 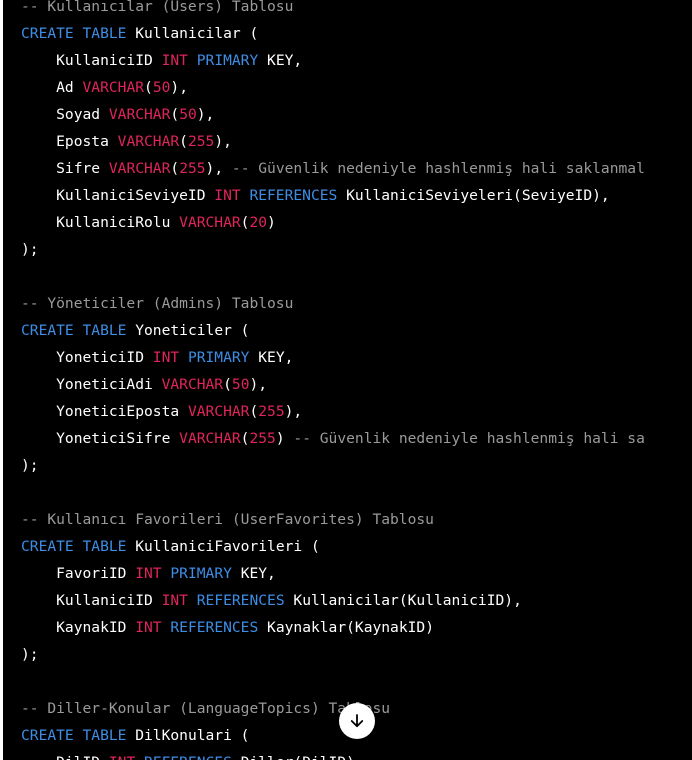 I want to click on code-token-comment: -- Kullanıcılar (Users) Tablosu, so click(x=157, y=7).